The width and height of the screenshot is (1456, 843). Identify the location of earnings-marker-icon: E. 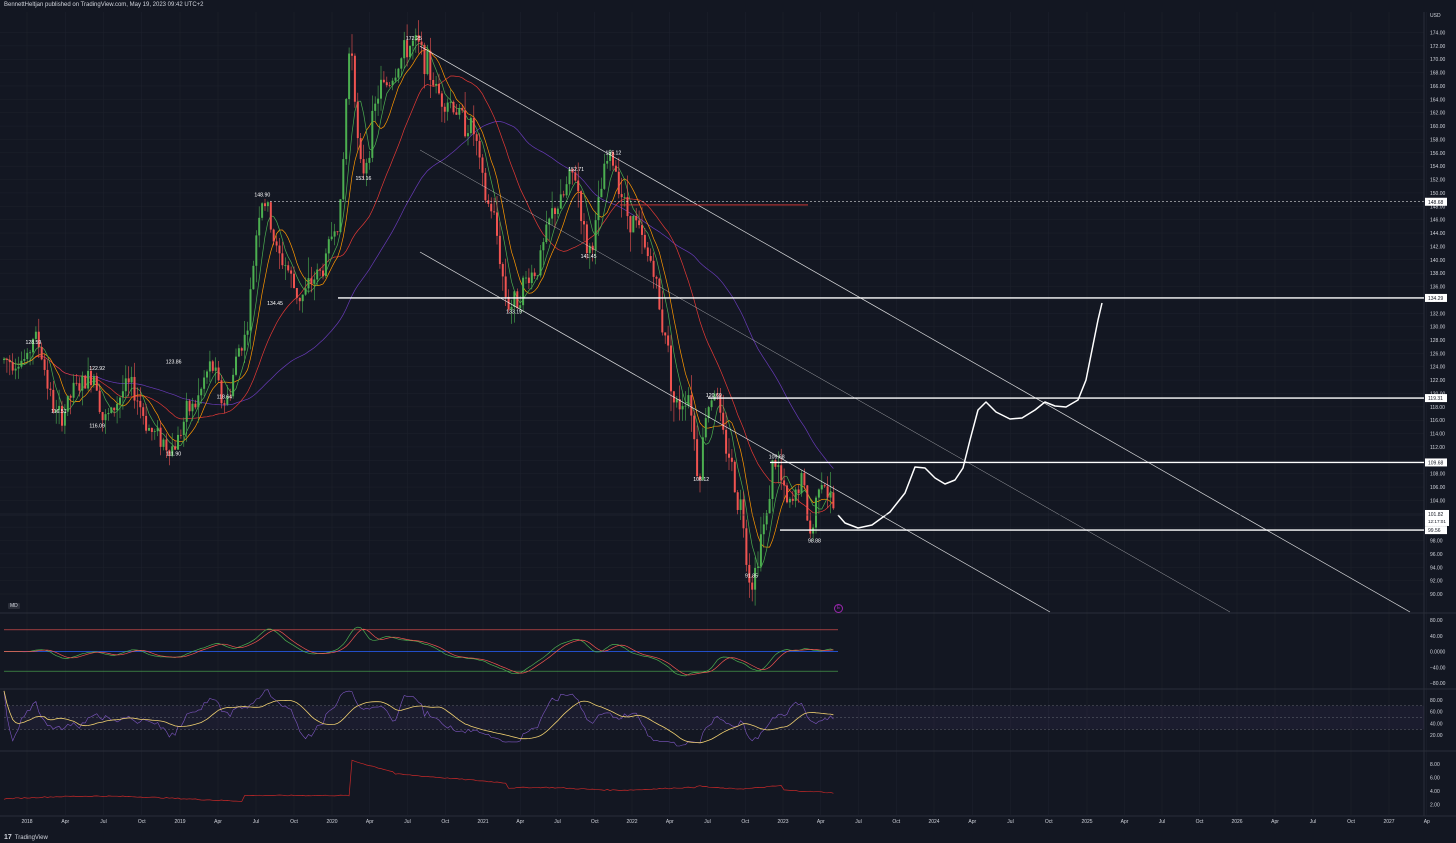
(838, 608).